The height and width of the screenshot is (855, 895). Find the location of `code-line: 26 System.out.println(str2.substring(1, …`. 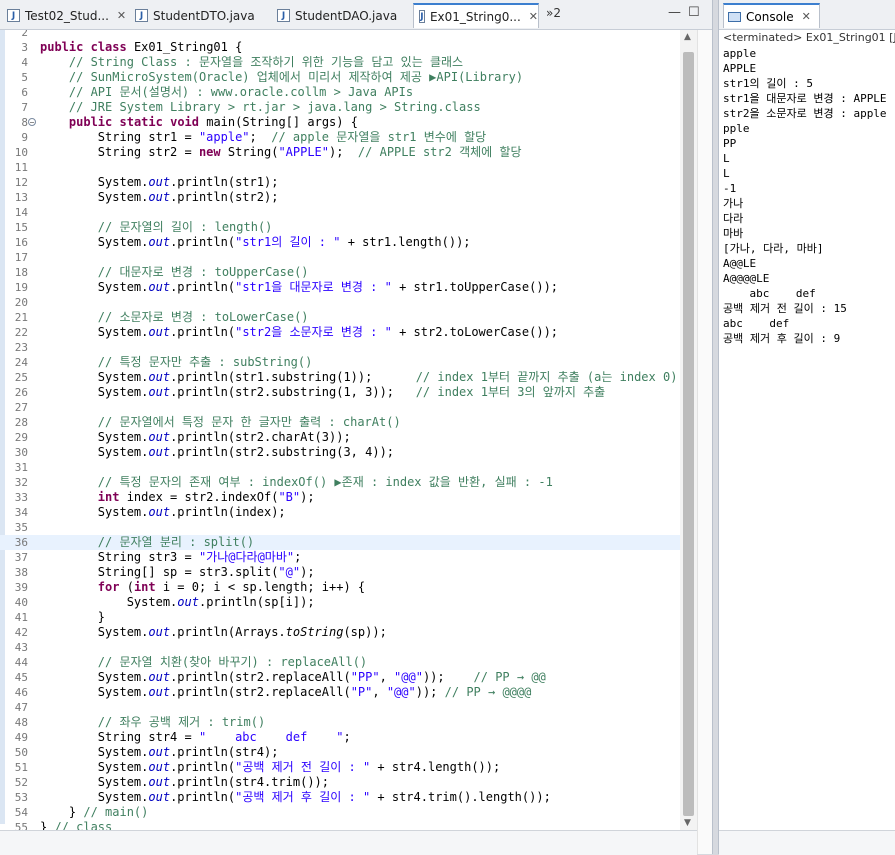

code-line: 26 System.out.println(str2.substring(1, … is located at coordinates (340, 392).